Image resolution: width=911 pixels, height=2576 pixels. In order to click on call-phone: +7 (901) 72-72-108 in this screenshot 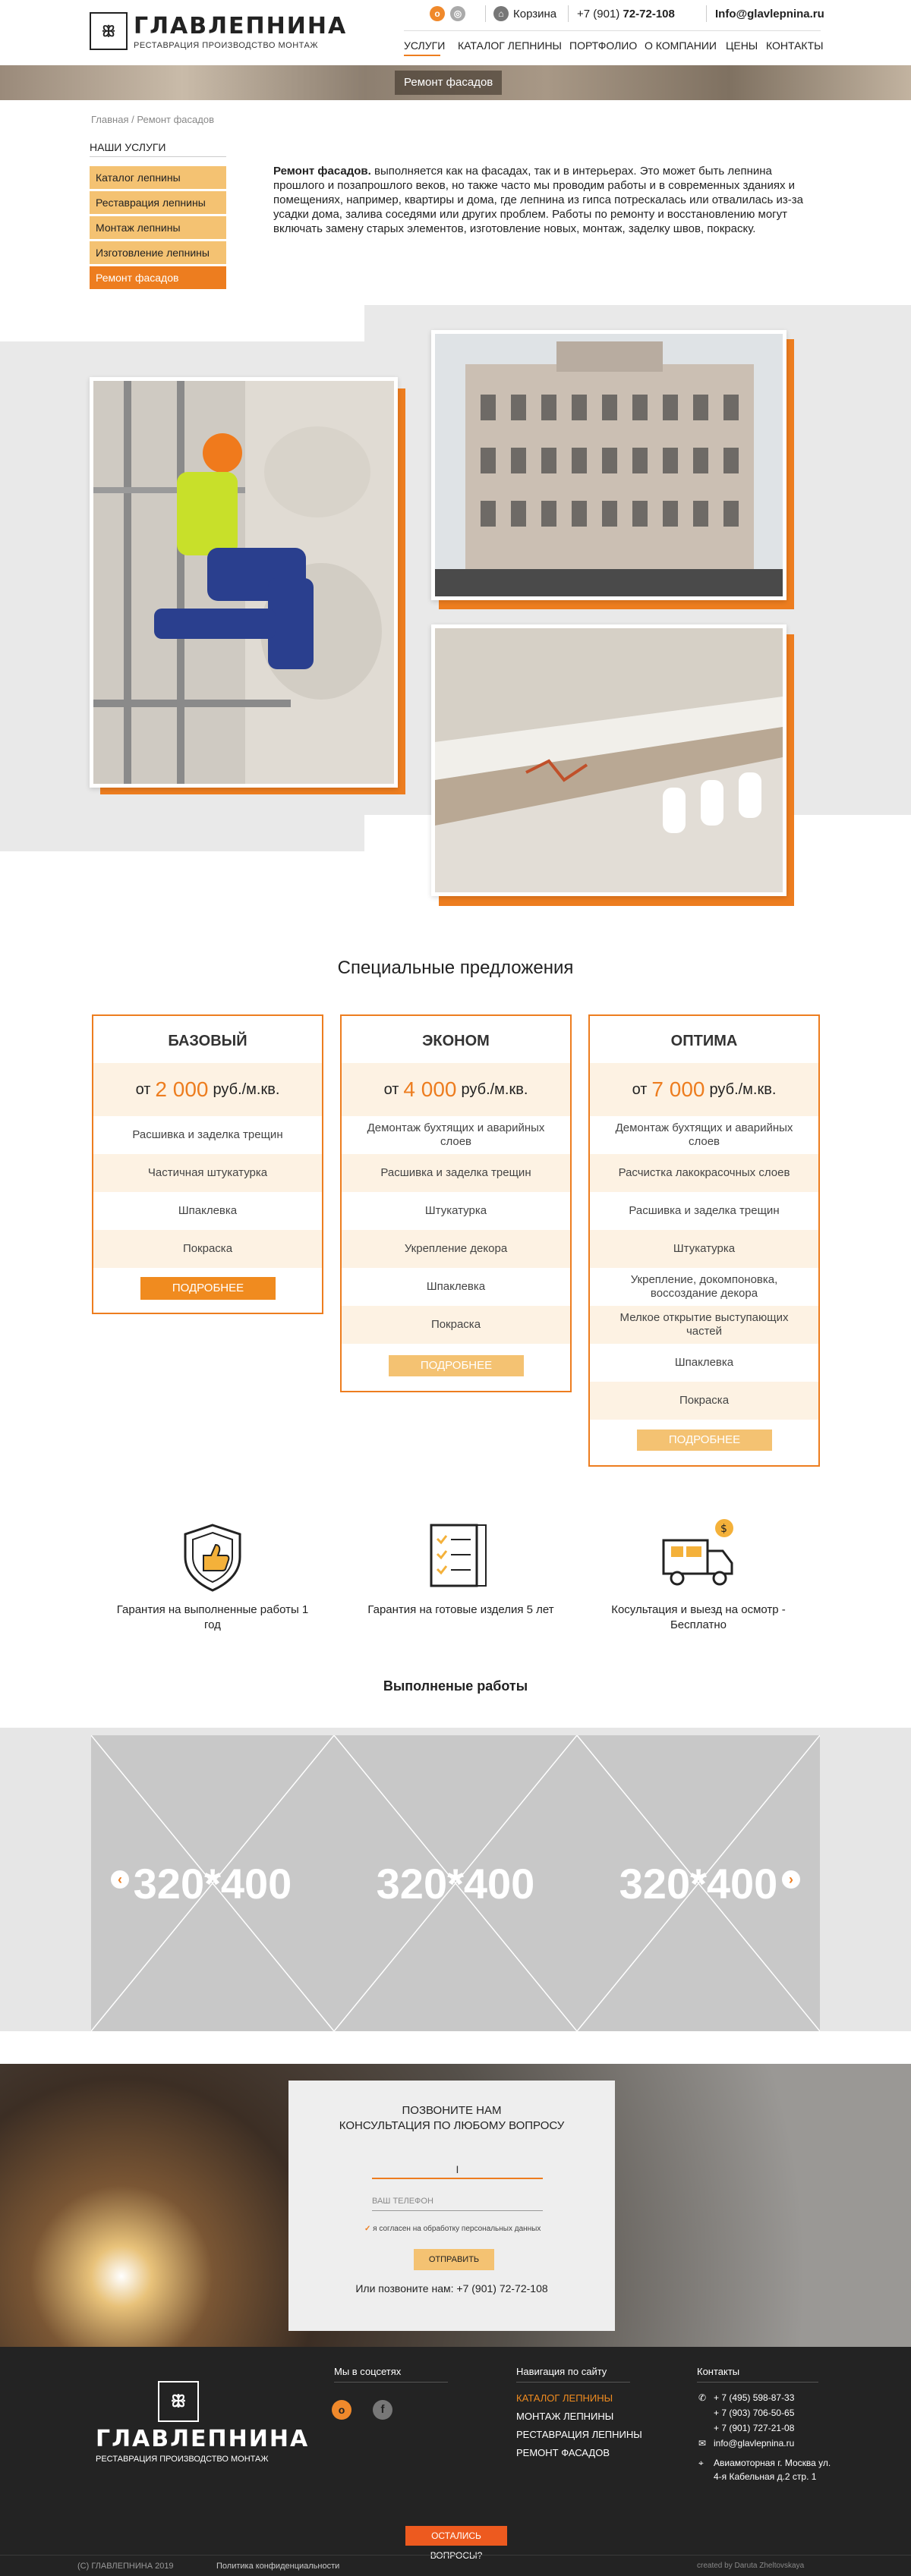, I will do `click(501, 2288)`.